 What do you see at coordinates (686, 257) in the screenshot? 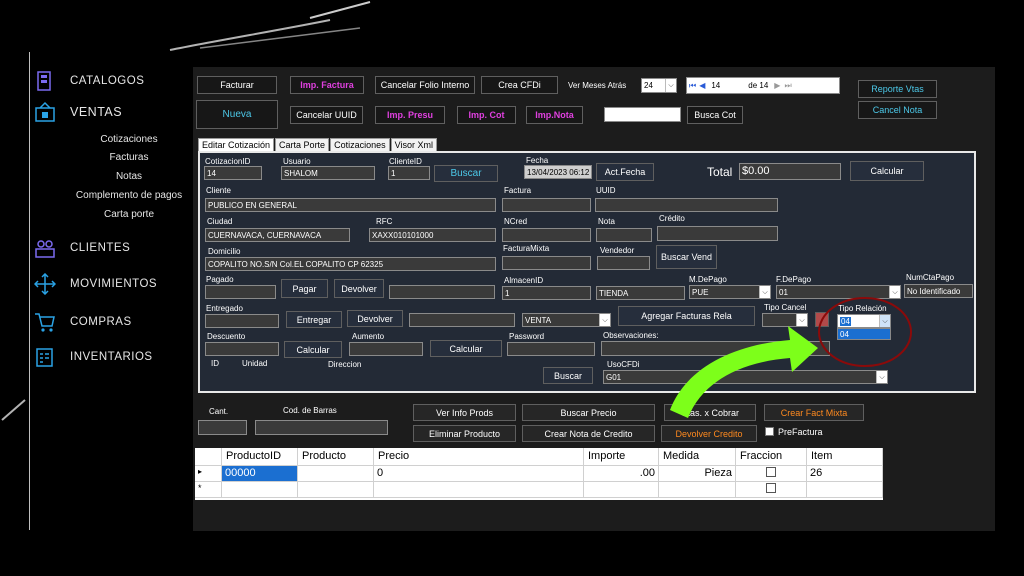
I see `buscar-vend-button: Buscar Vend` at bounding box center [686, 257].